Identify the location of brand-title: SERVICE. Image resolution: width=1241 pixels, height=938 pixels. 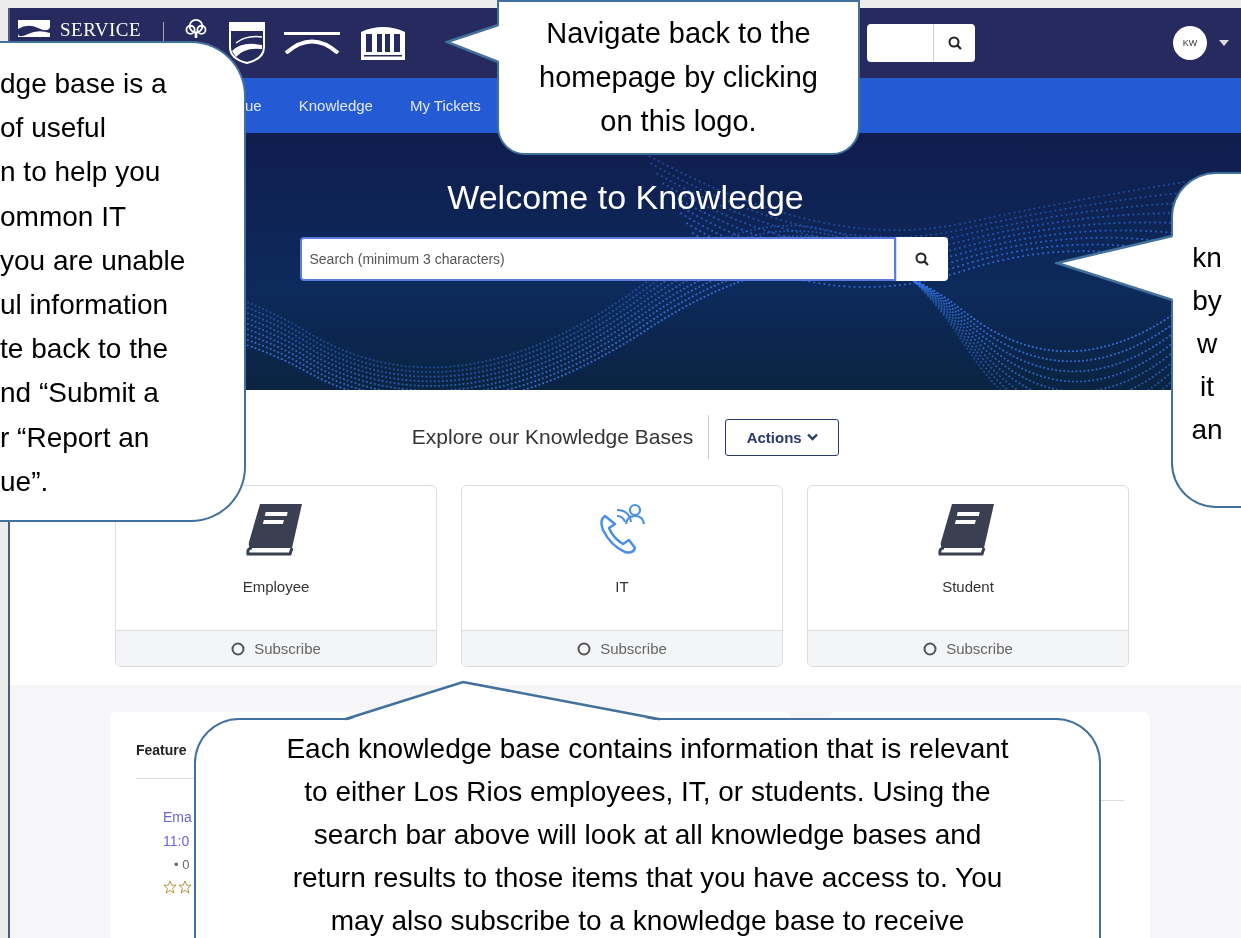
(101, 30).